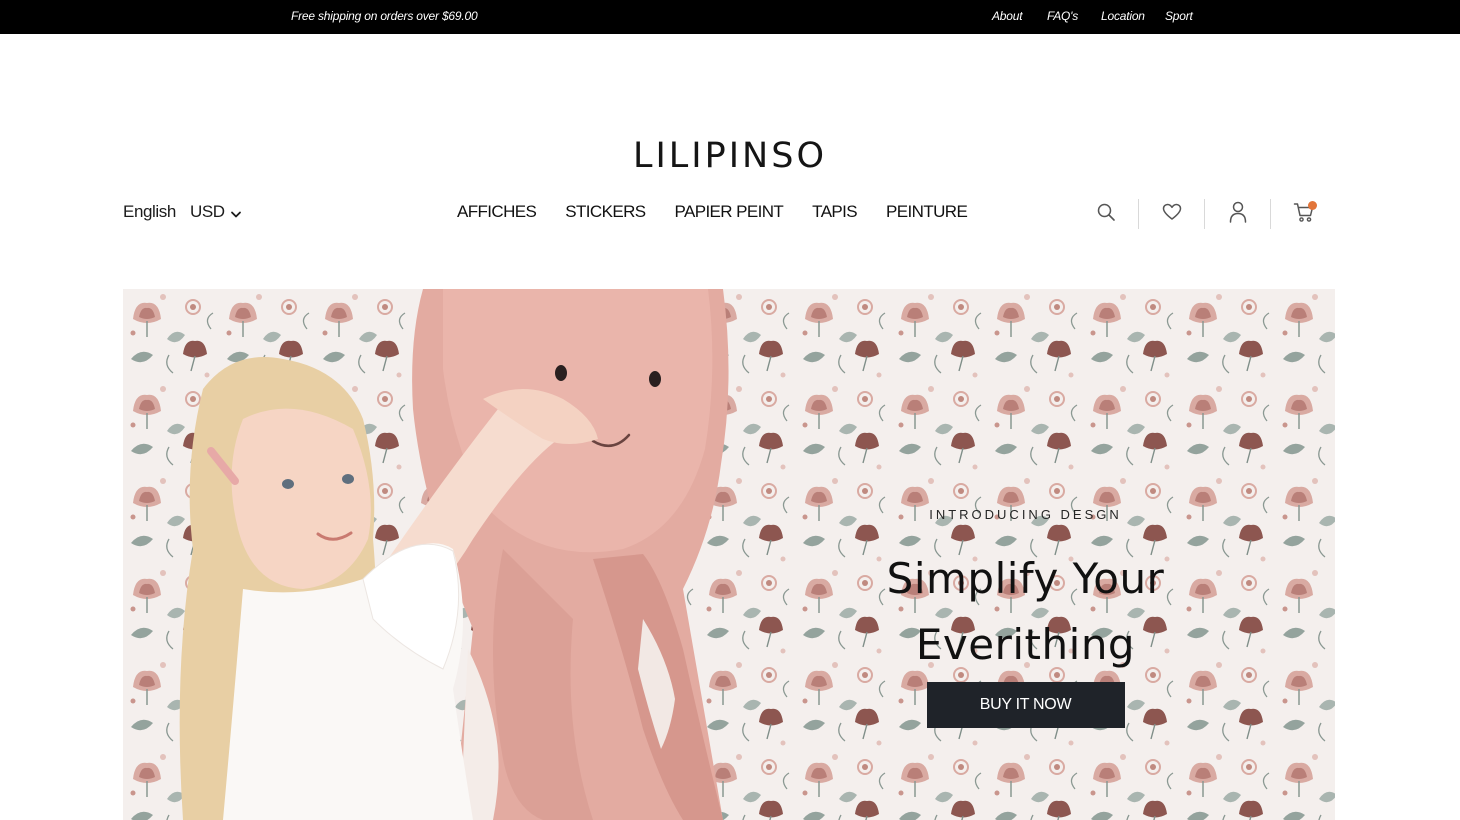 Image resolution: width=1460 pixels, height=820 pixels. What do you see at coordinates (1025, 705) in the screenshot?
I see `buy-it-now-button: BUY IT NOW` at bounding box center [1025, 705].